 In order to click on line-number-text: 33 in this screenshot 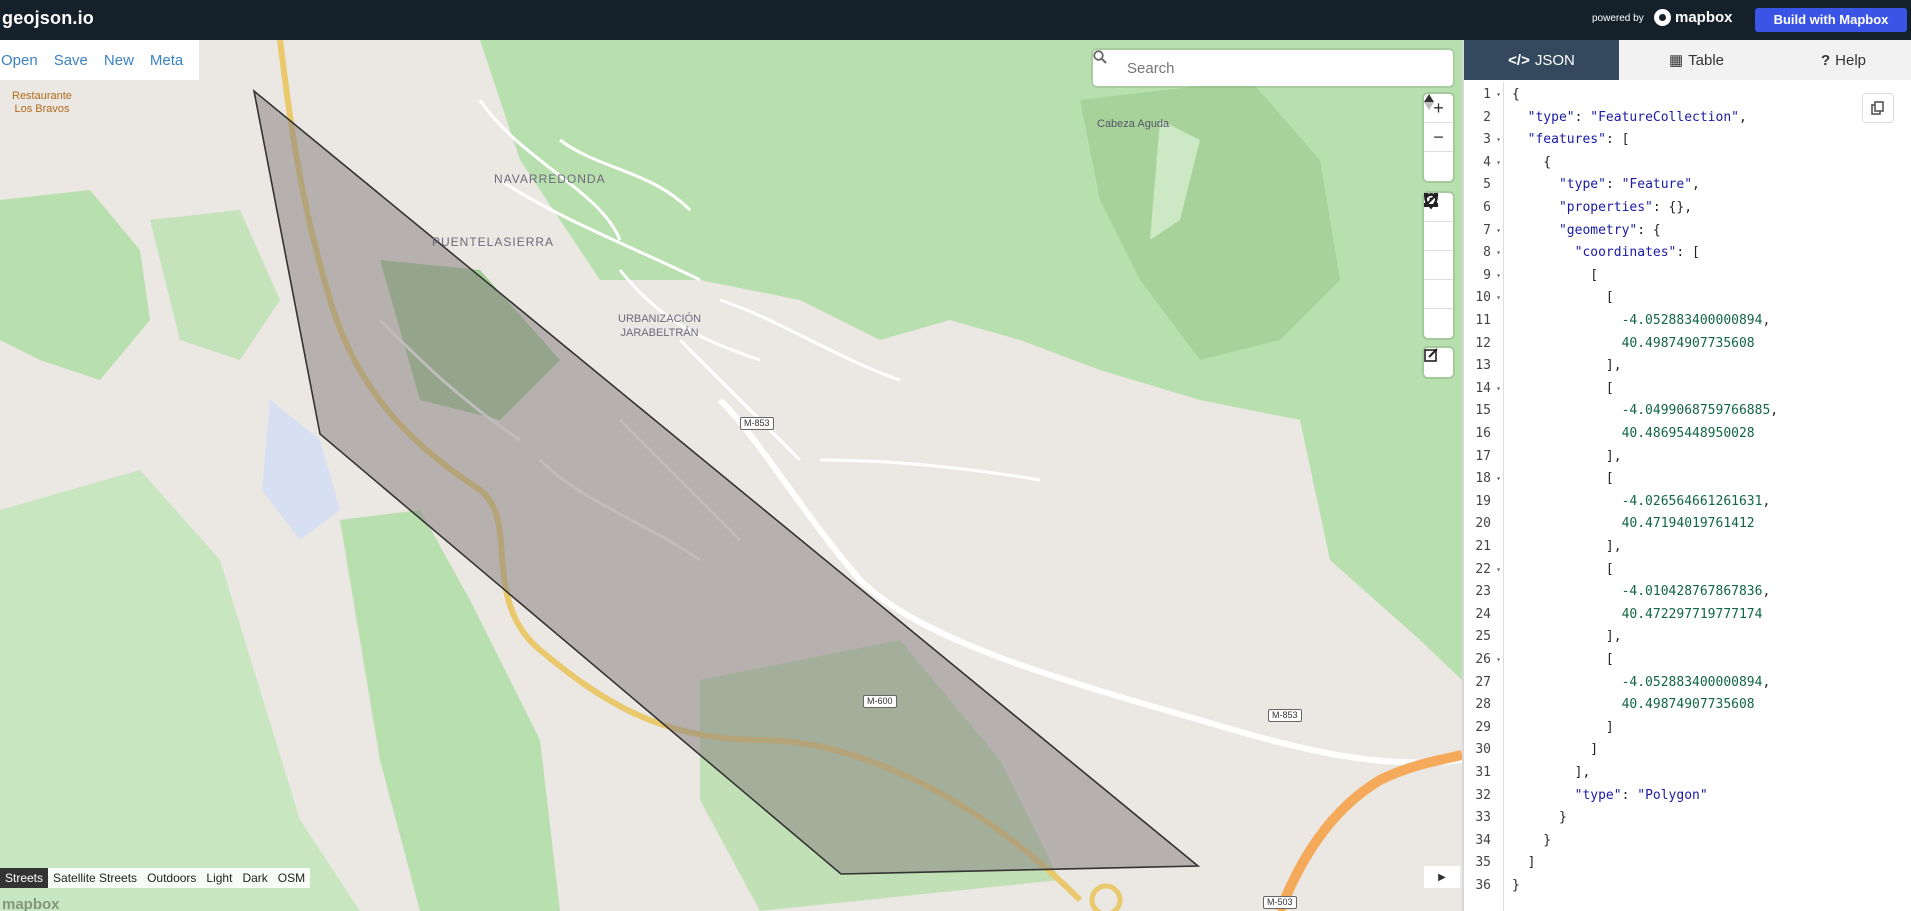, I will do `click(1483, 818)`.